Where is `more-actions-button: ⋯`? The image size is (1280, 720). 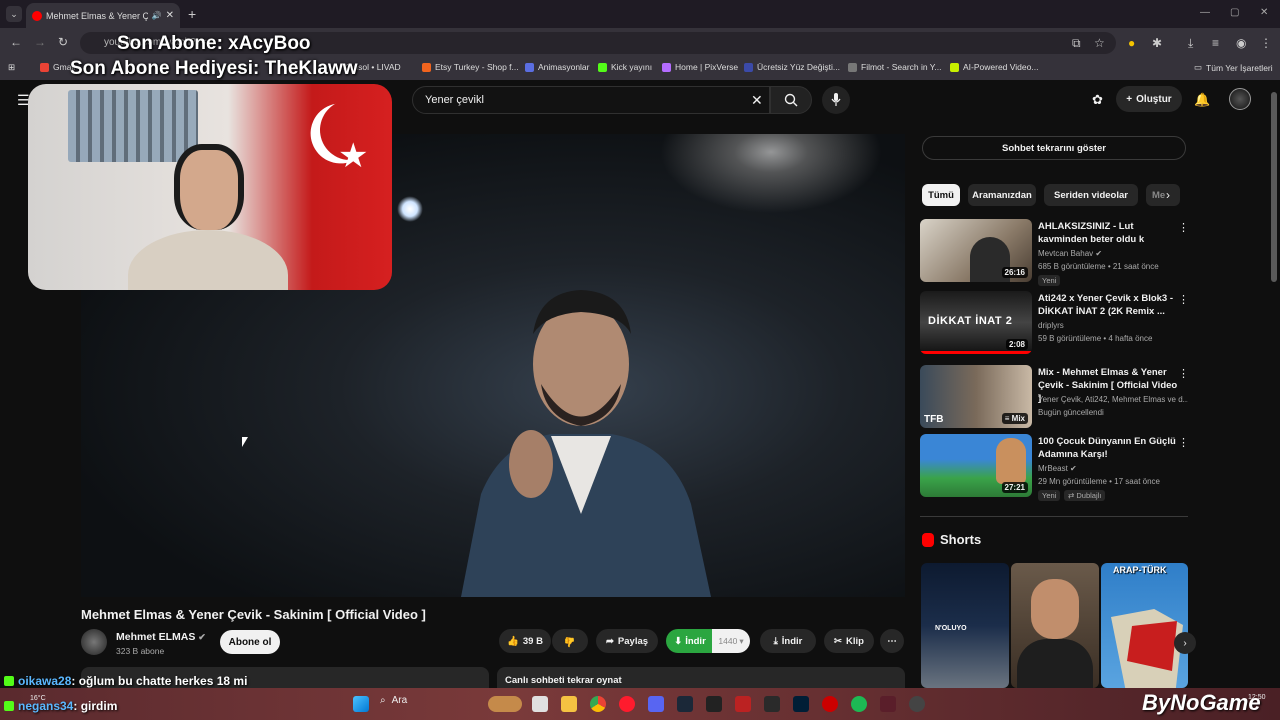 more-actions-button: ⋯ is located at coordinates (892, 641).